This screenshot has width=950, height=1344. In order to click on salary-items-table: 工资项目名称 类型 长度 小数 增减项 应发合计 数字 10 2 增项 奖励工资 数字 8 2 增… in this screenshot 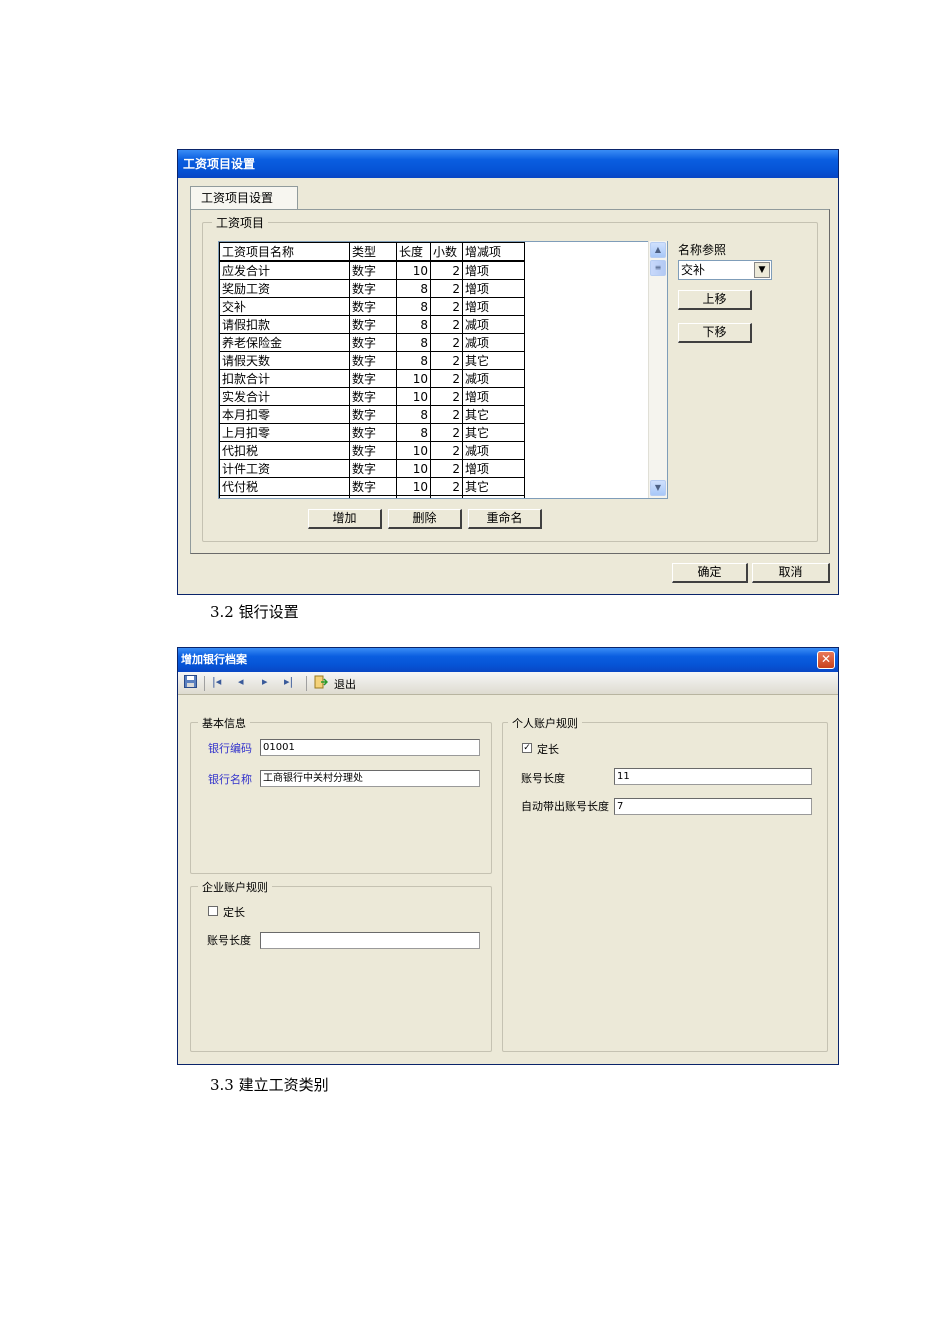, I will do `click(372, 370)`.